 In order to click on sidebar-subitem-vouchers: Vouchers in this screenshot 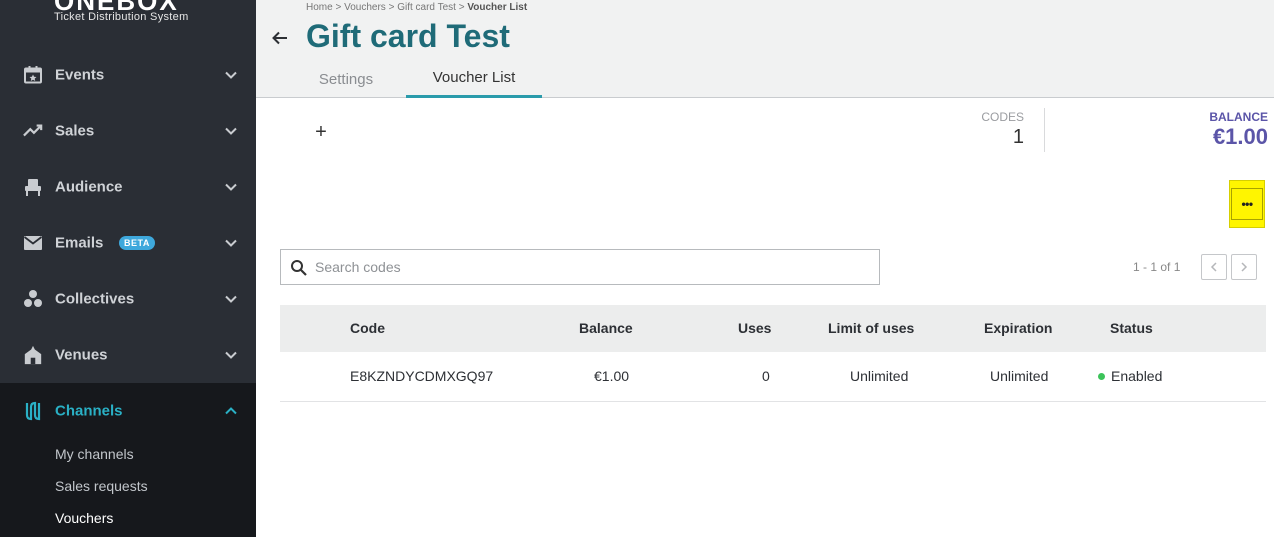, I will do `click(84, 518)`.